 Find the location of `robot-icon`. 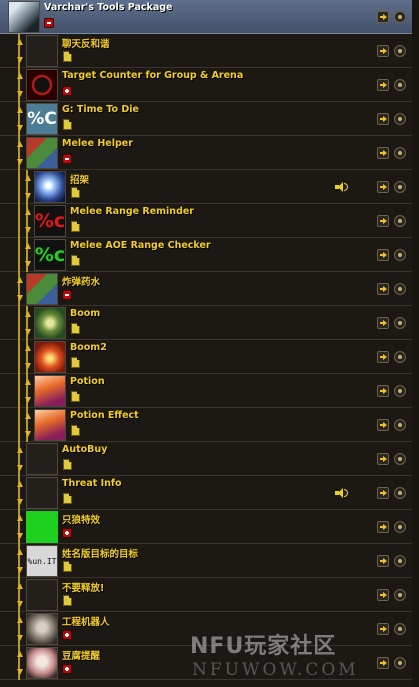

robot-icon is located at coordinates (42, 629).